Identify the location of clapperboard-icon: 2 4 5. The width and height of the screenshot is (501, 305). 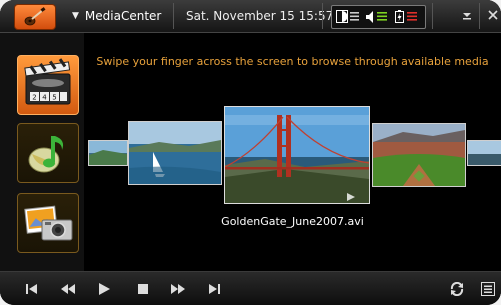
(47, 81).